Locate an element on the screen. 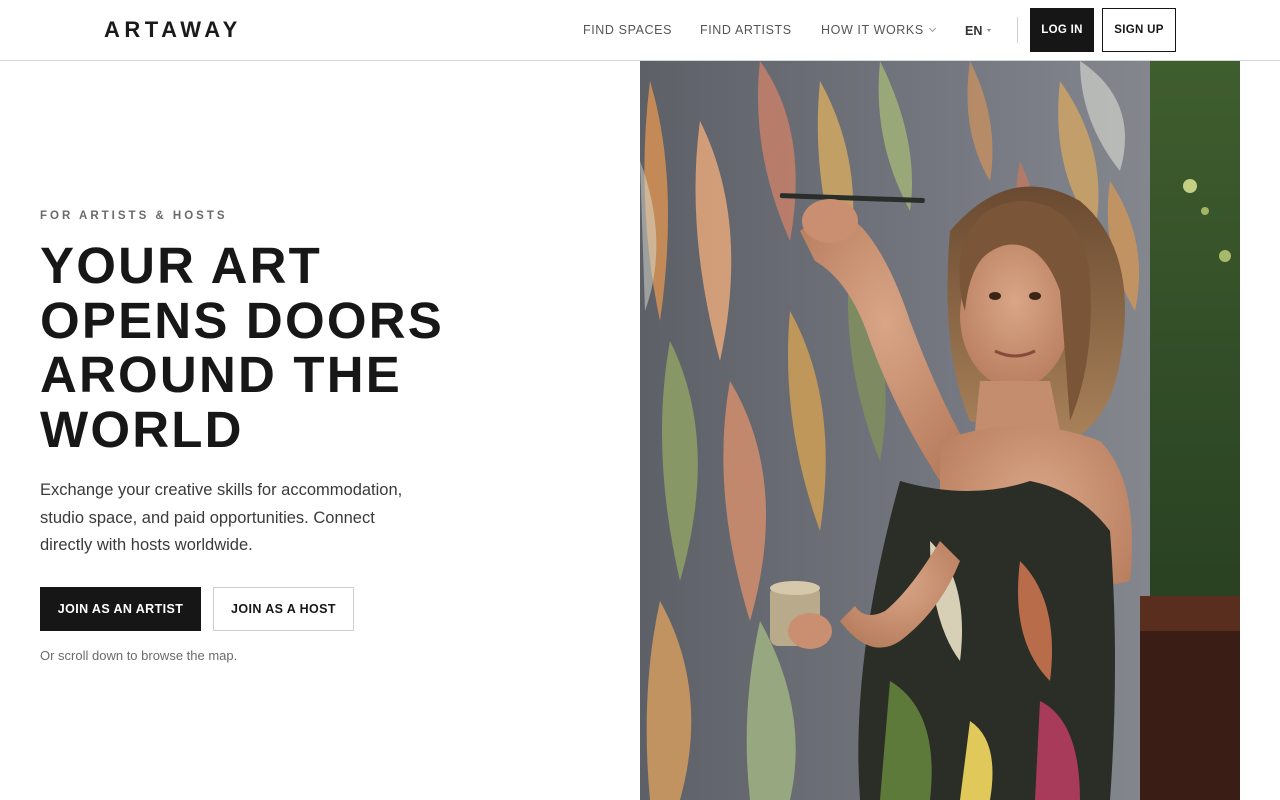  hero-eyebrow: FOR ARTISTS & HOSTS is located at coordinates (134, 216).